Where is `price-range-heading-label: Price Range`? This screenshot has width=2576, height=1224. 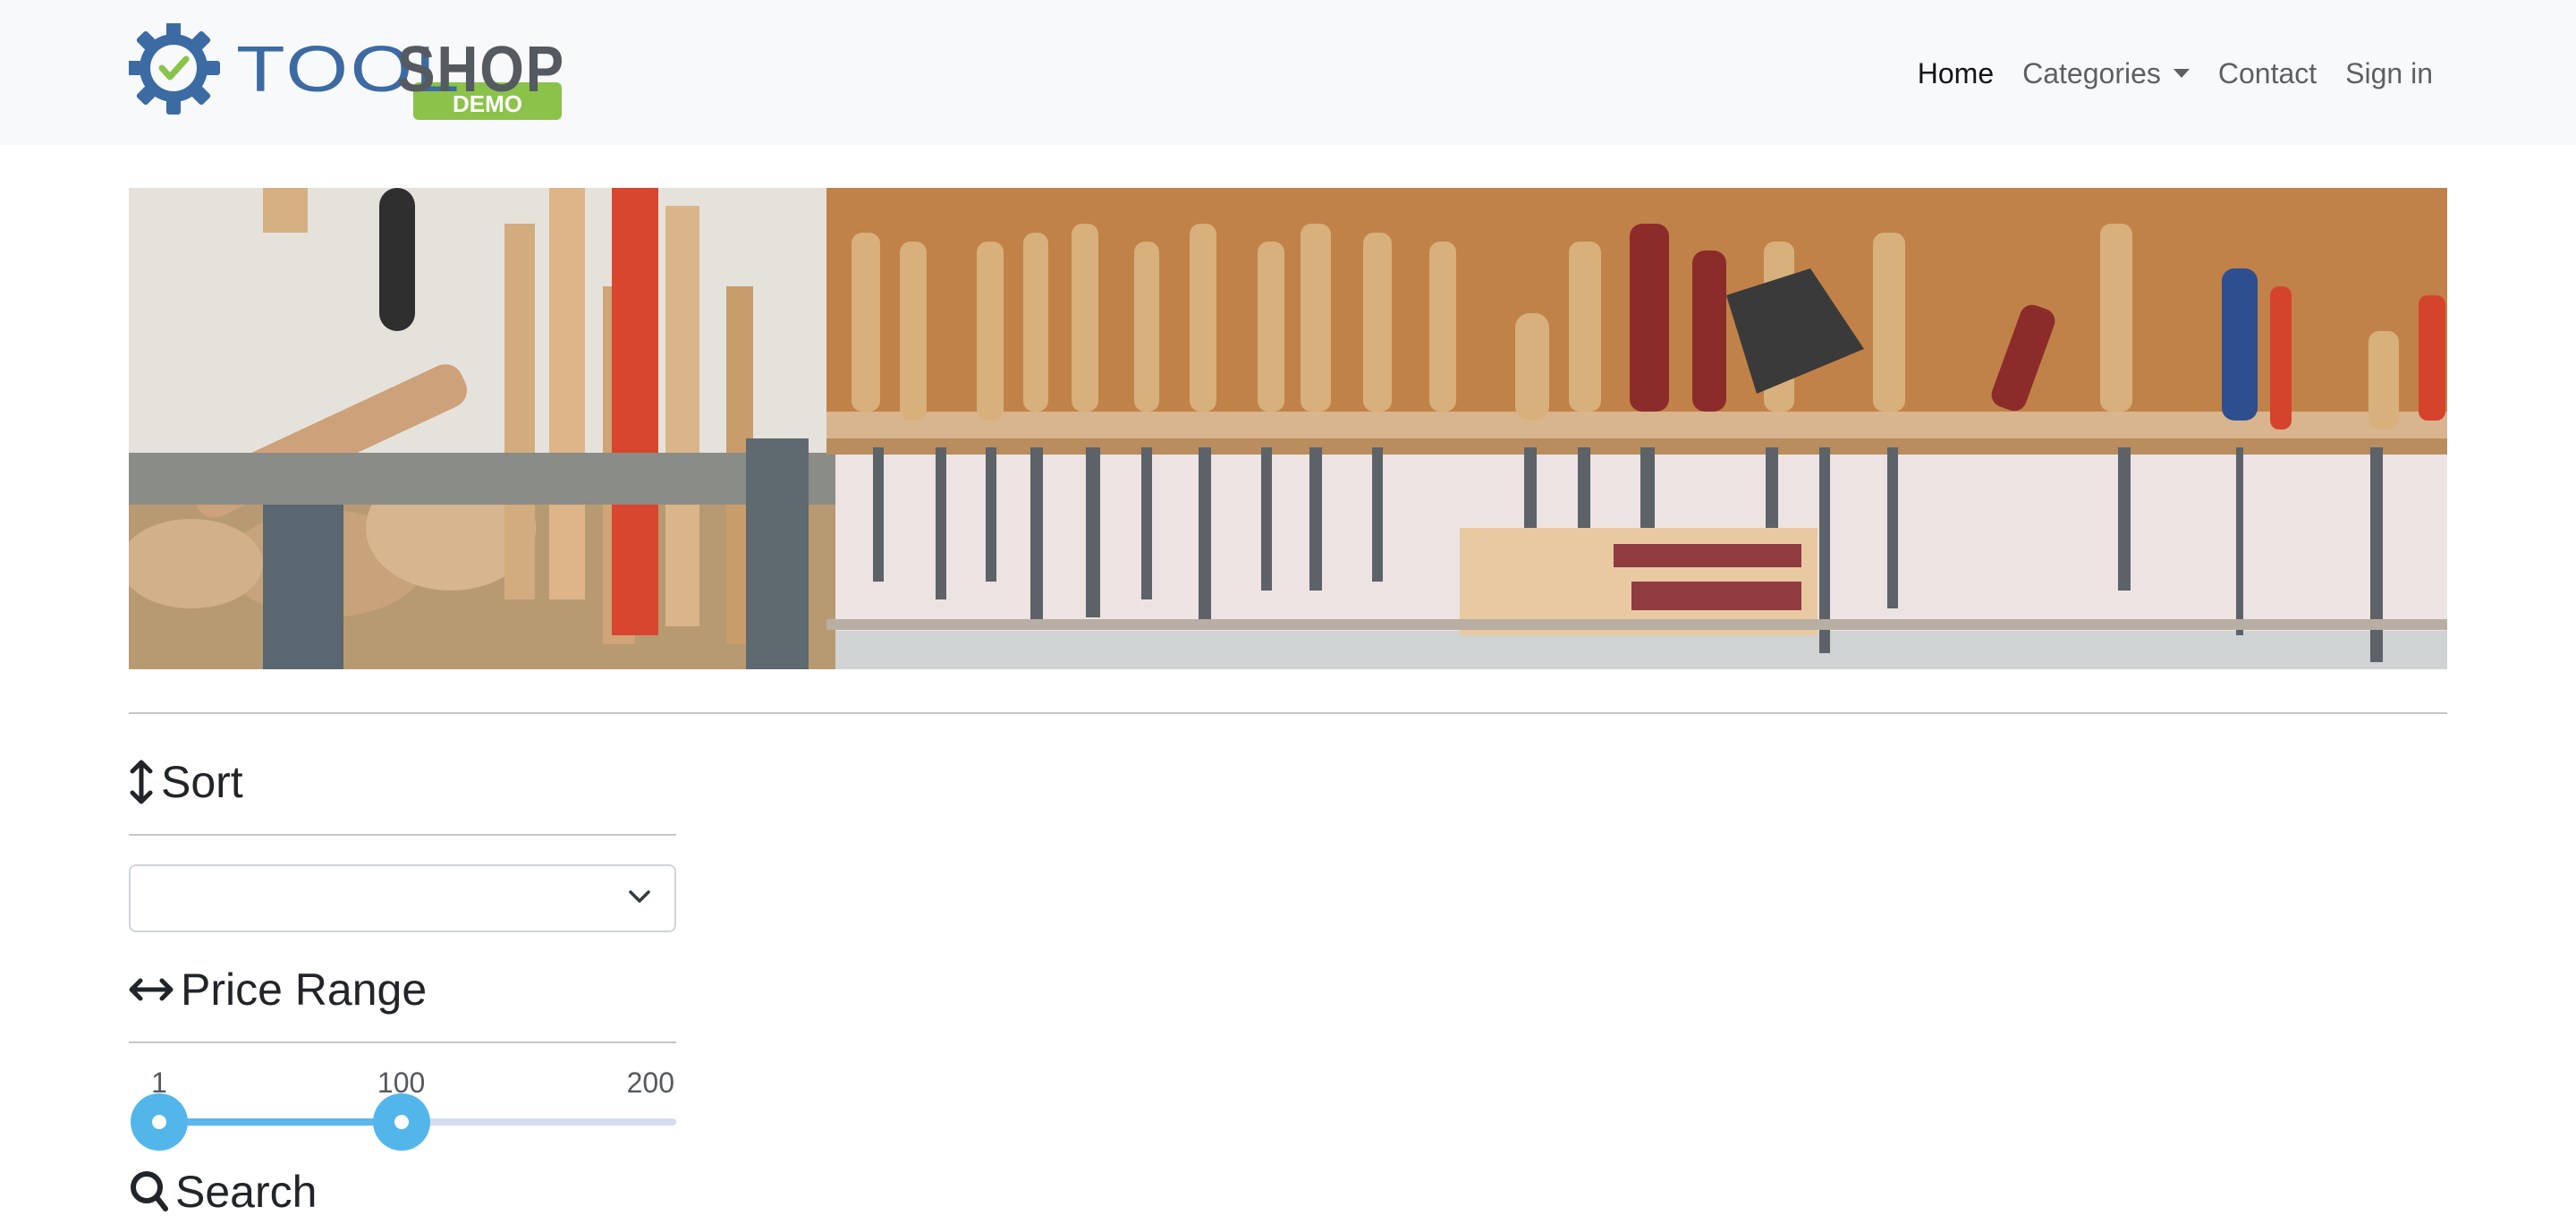 price-range-heading-label: Price Range is located at coordinates (304, 990).